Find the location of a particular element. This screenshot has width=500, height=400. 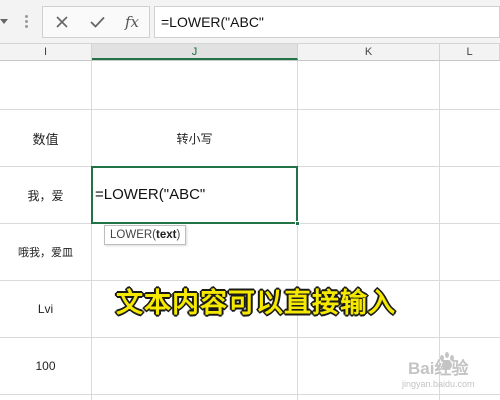

chevron-down-icon is located at coordinates (4, 21).